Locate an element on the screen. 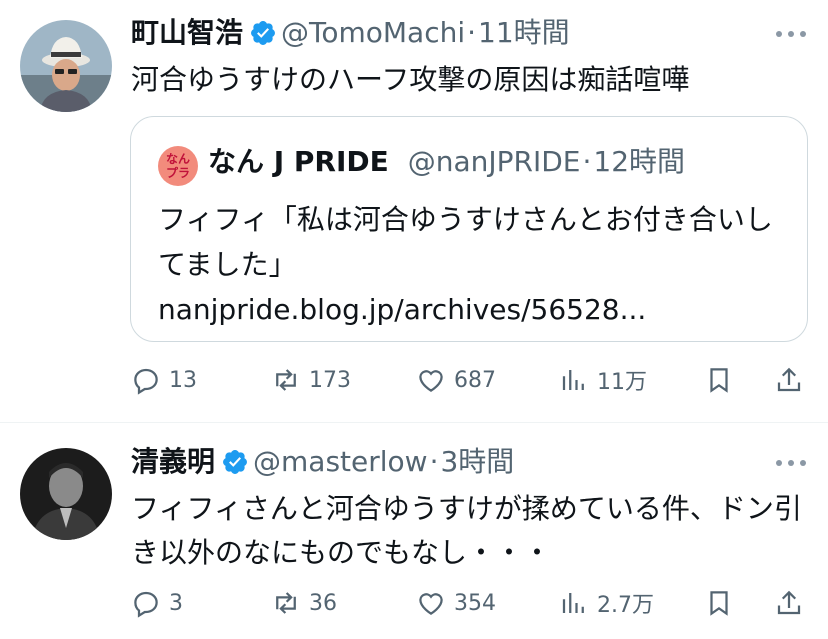 The image size is (828, 639). like-count: 354 is located at coordinates (475, 603).